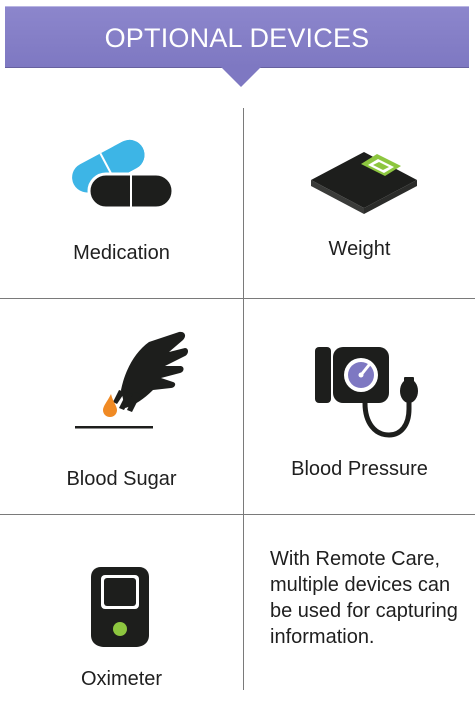 This screenshot has height=718, width=475. Describe the element at coordinates (243, 399) in the screenshot. I see `grid-divider-vertical` at that location.